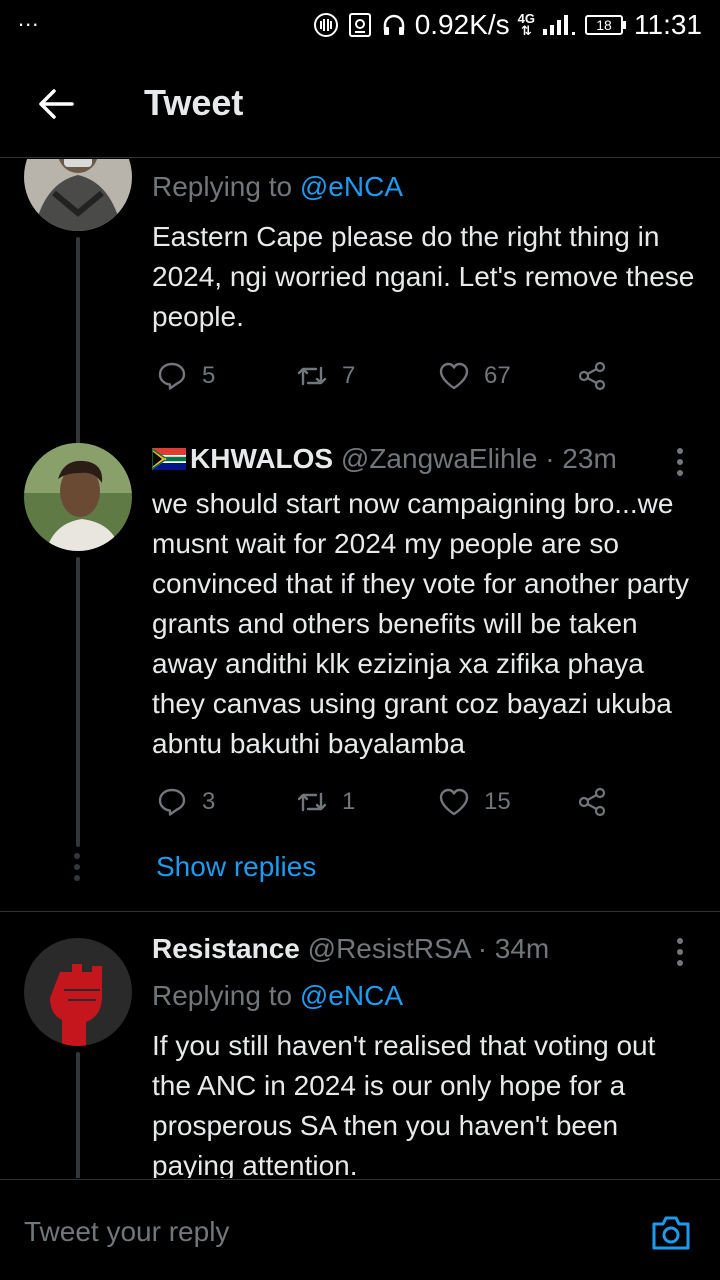 This screenshot has height=1280, width=720. I want to click on page-title: Tweet, so click(194, 102).